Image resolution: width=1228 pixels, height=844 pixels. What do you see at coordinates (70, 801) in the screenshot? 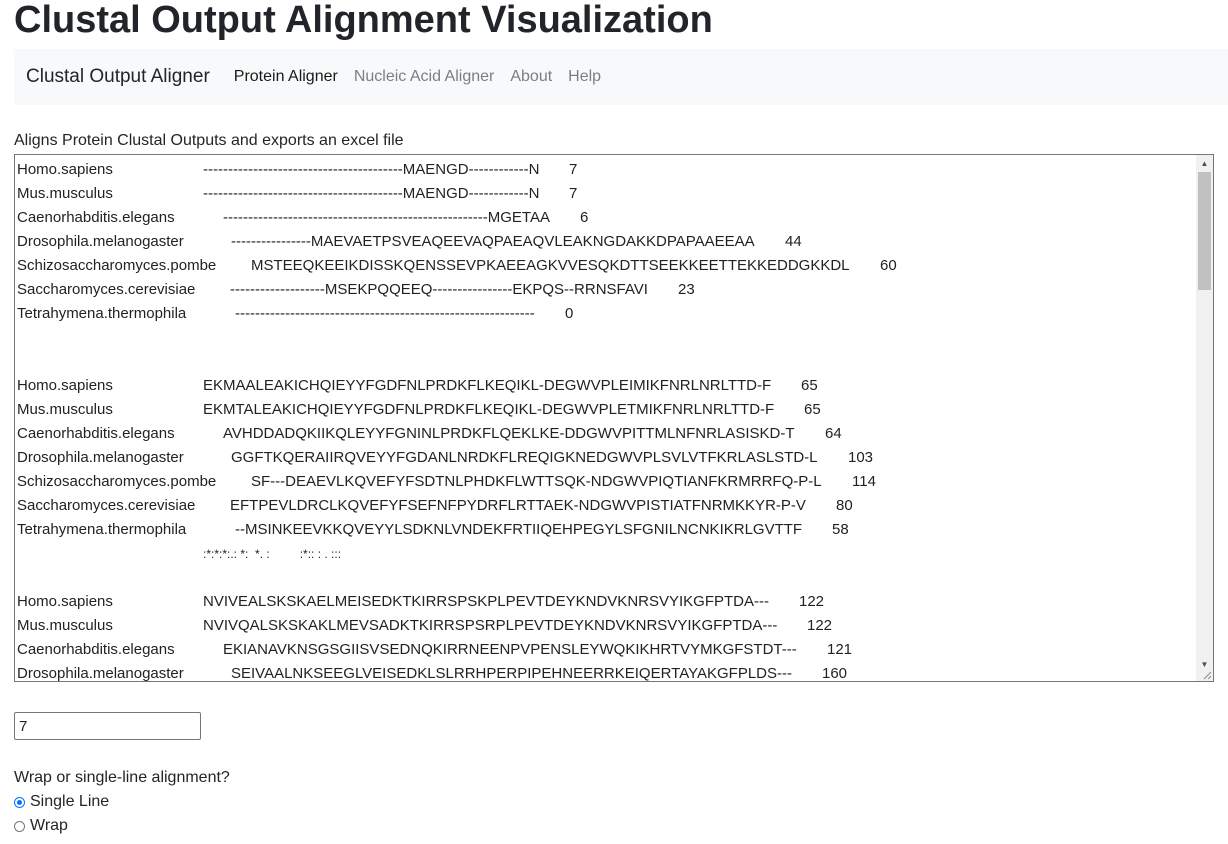
I see `single-line-label: Single Line` at bounding box center [70, 801].